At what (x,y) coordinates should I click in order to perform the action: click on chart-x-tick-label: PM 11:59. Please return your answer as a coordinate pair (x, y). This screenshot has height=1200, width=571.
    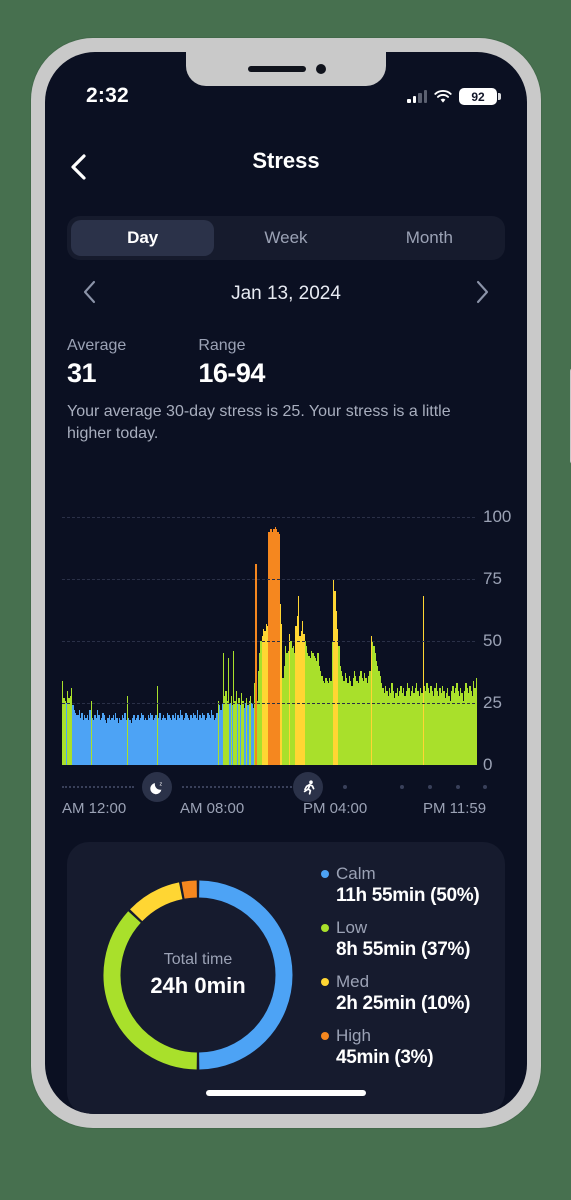
    Looking at the image, I should click on (455, 808).